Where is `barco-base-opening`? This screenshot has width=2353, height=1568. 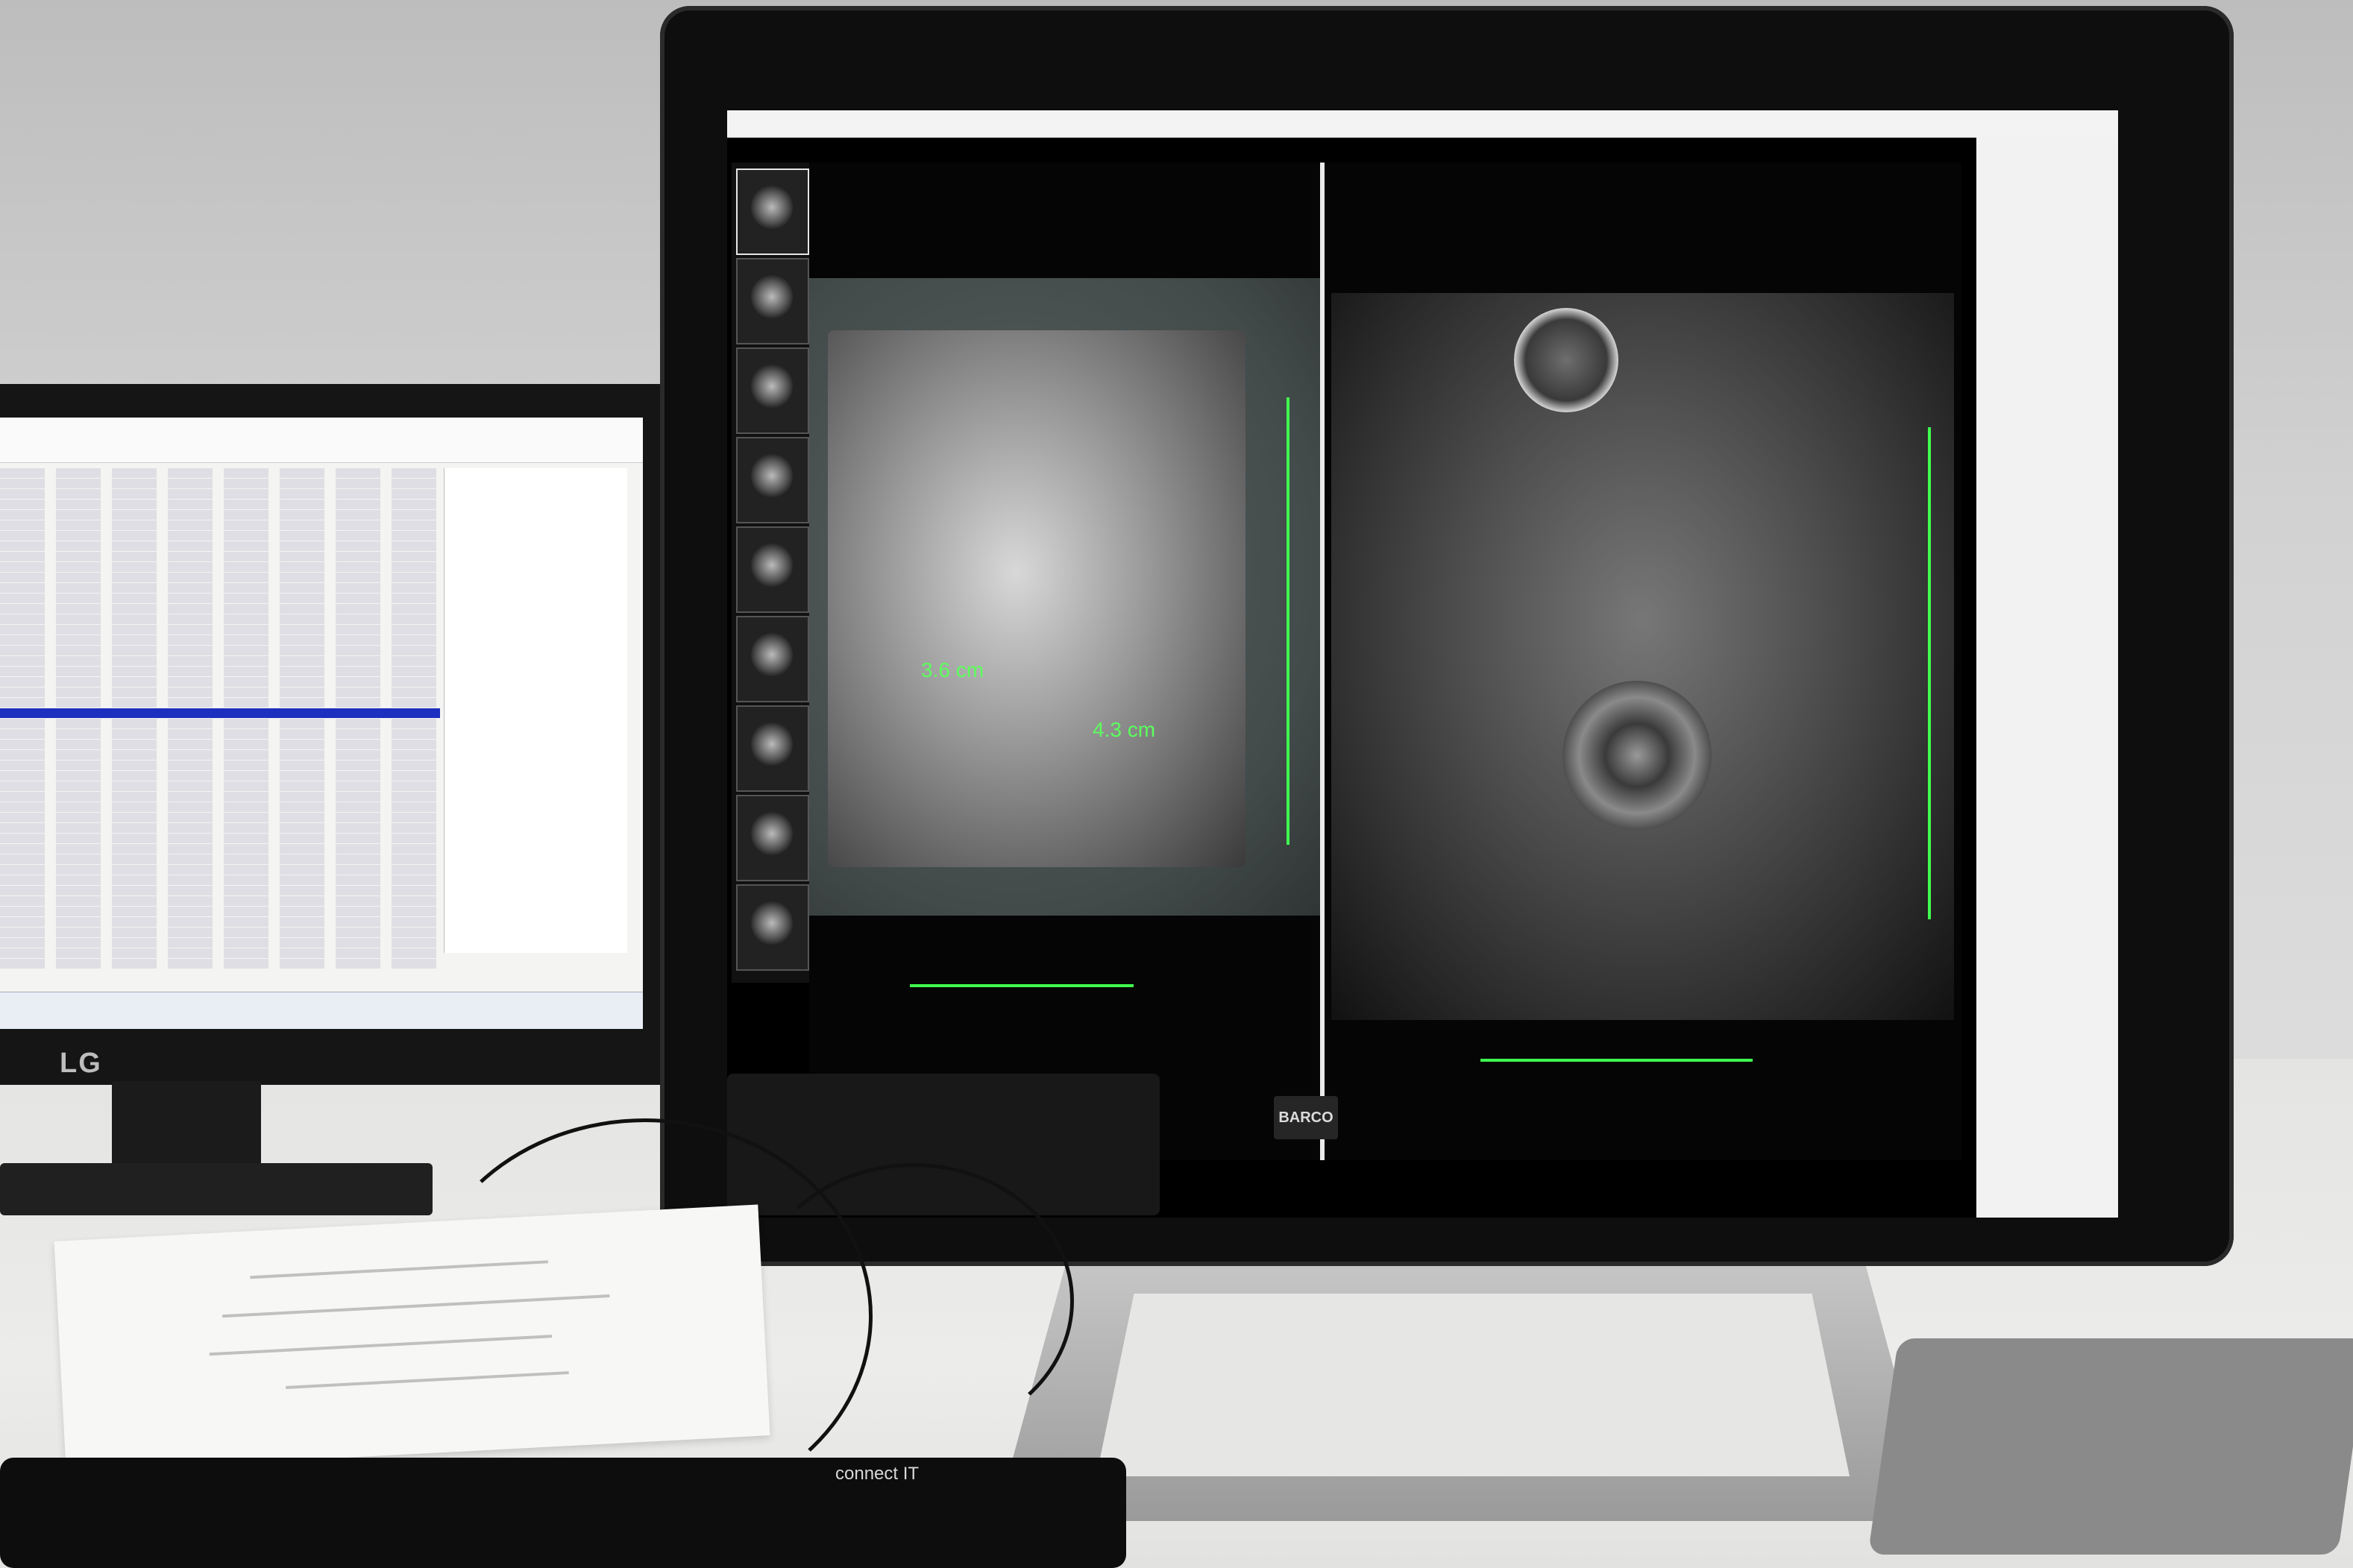 barco-base-opening is located at coordinates (1473, 1385).